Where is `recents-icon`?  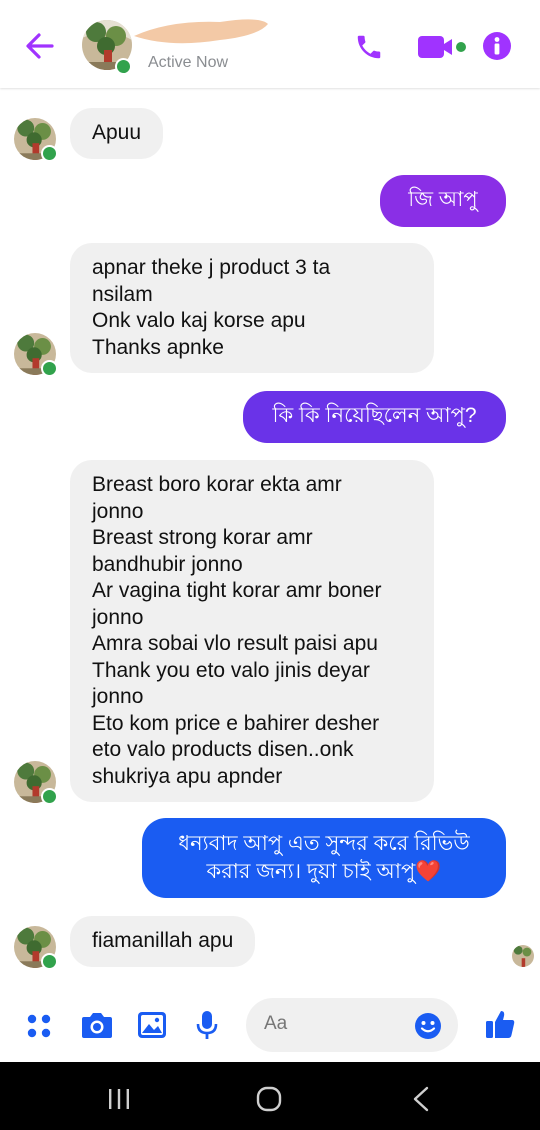
recents-icon is located at coordinates (119, 1099).